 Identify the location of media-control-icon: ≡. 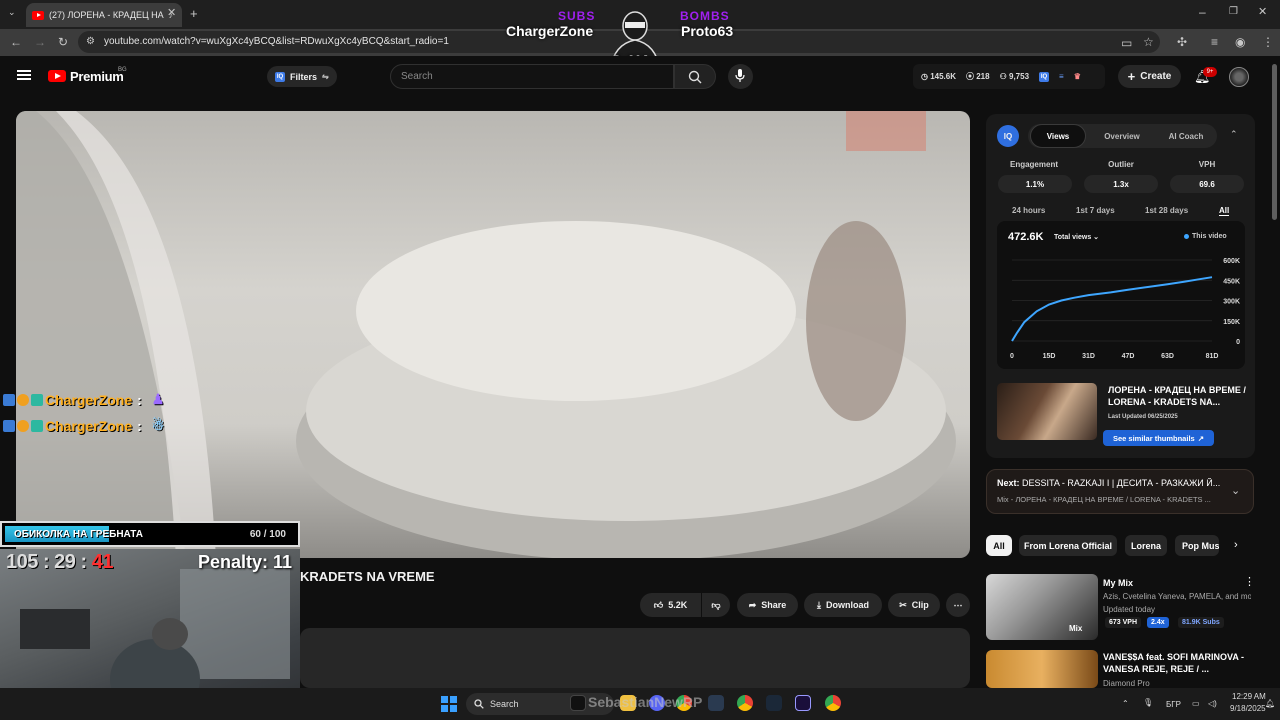
(1214, 42).